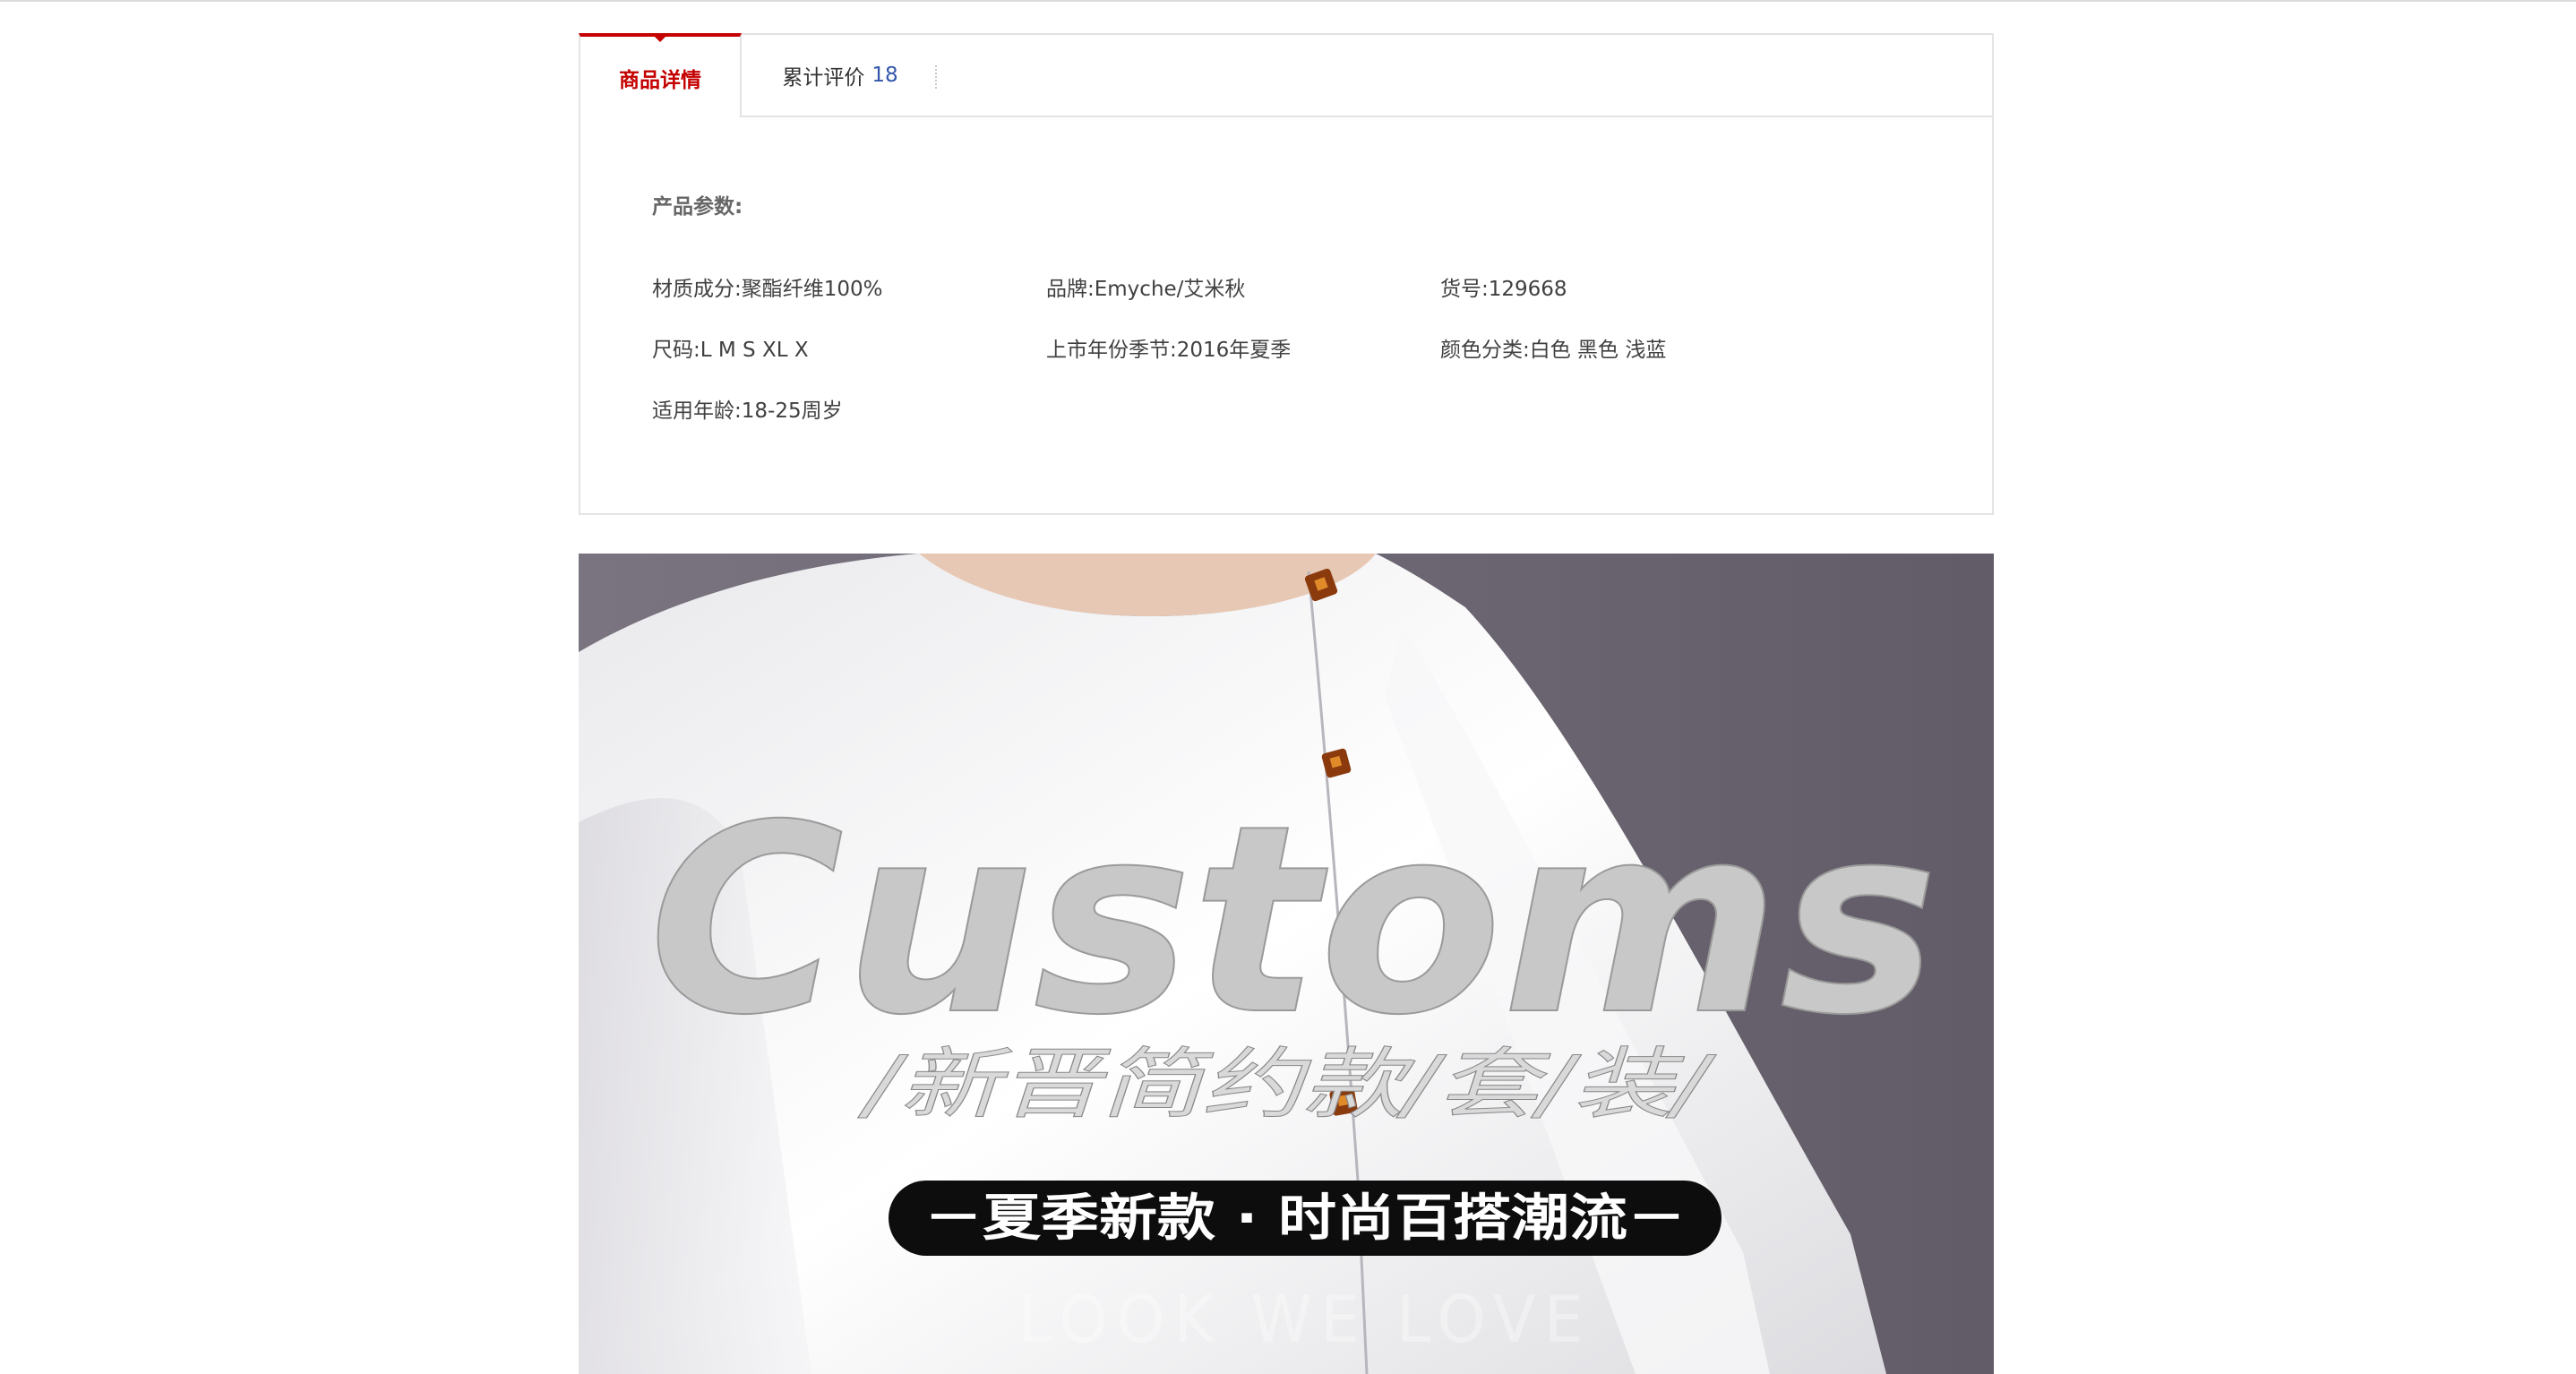 The image size is (2576, 1374). Describe the element at coordinates (660, 39) in the screenshot. I see `active-tab-caret-icon` at that location.